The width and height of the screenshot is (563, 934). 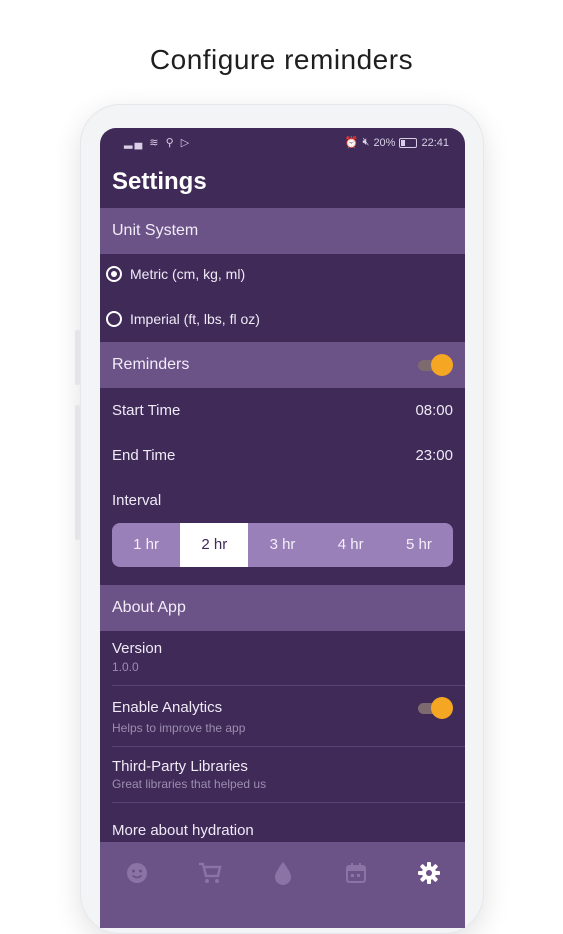 I want to click on nav-history, so click(x=356, y=873).